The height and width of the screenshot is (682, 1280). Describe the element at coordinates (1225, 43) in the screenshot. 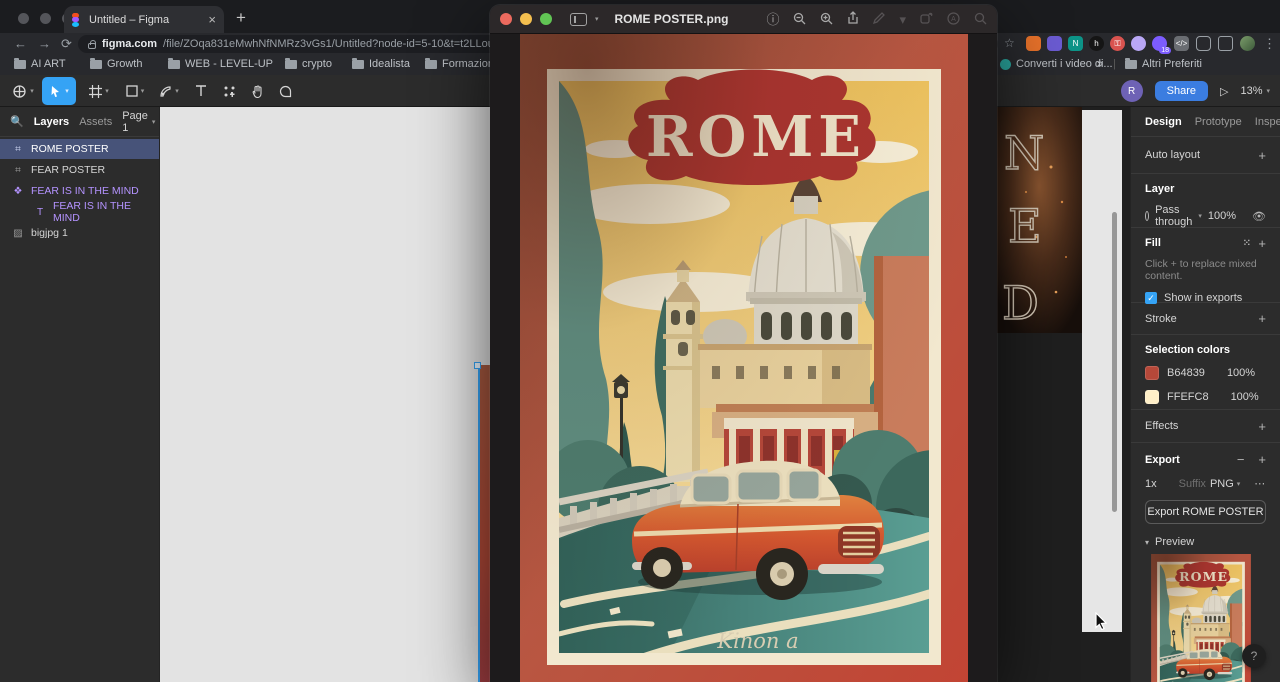

I see `reading-box-icon` at that location.